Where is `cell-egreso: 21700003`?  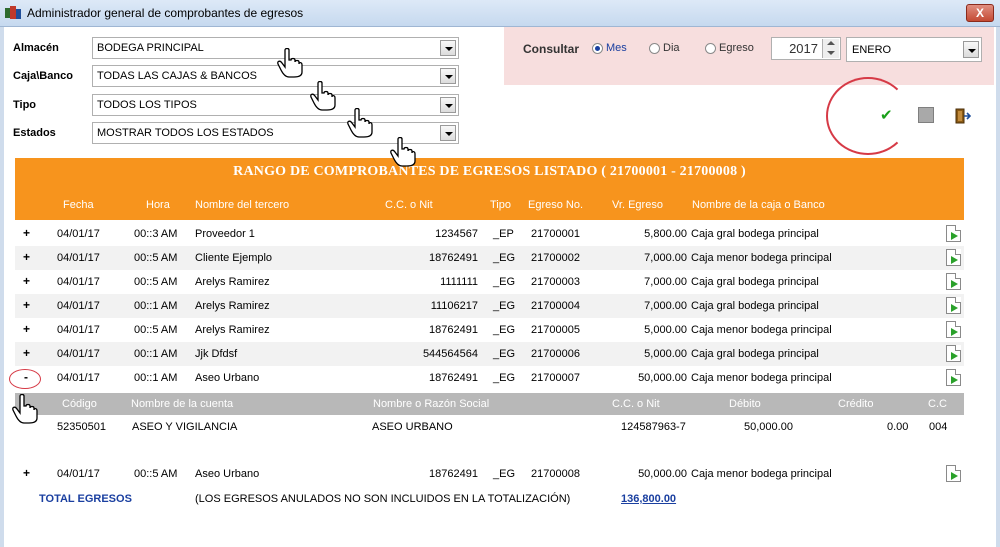 cell-egreso: 21700003 is located at coordinates (555, 282).